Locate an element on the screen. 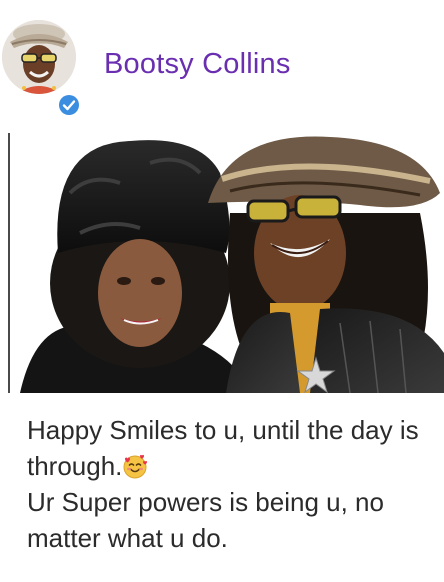  avatar-container is located at coordinates (42, 69).